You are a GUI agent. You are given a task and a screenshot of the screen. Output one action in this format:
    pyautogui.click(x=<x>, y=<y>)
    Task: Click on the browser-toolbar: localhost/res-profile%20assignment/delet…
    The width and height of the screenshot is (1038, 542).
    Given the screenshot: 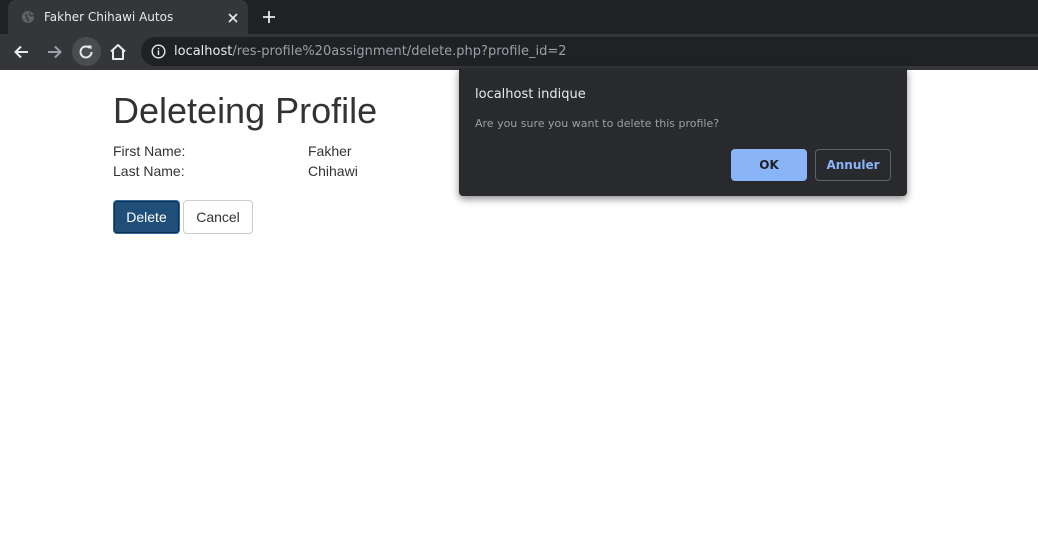 What is the action you would take?
    pyautogui.click(x=519, y=52)
    